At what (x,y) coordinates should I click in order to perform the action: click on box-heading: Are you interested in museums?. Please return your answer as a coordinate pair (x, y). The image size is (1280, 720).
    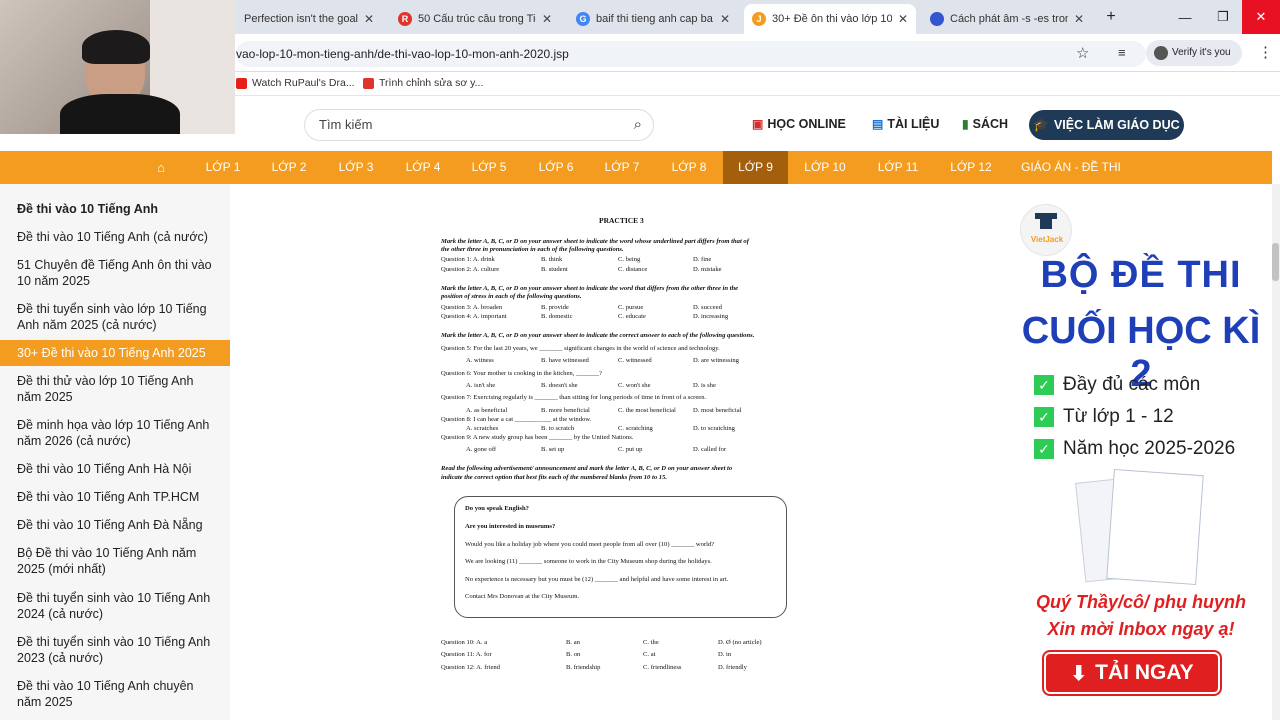
    Looking at the image, I should click on (510, 526).